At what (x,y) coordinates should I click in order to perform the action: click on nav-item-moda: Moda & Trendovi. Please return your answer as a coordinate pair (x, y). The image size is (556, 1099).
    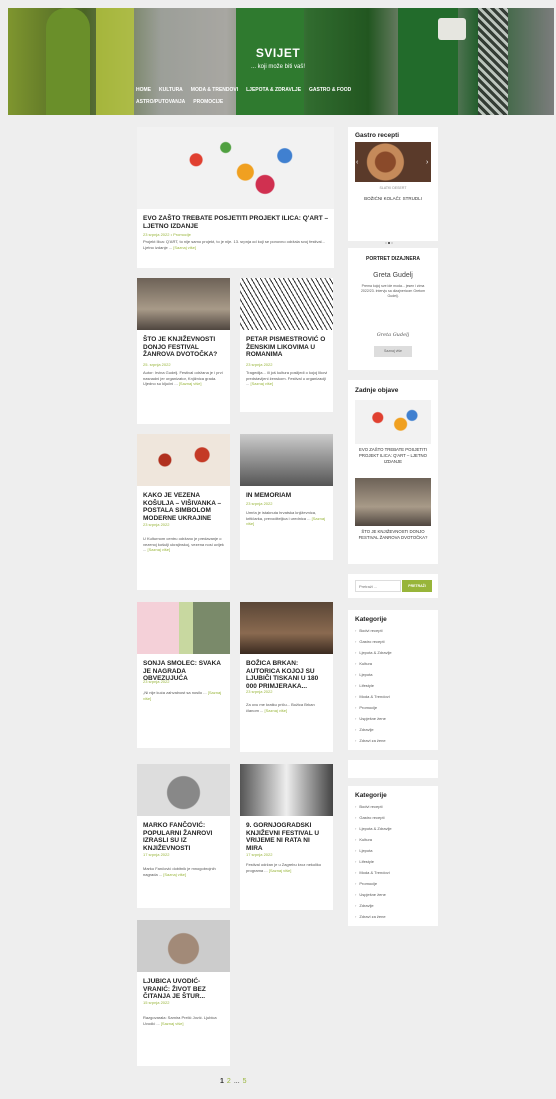
    Looking at the image, I should click on (214, 90).